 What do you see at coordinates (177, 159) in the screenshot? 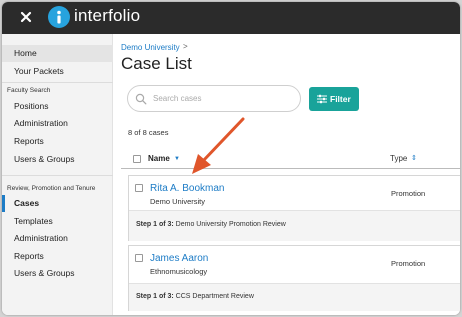
I see `sort-descending-icon: ▼` at bounding box center [177, 159].